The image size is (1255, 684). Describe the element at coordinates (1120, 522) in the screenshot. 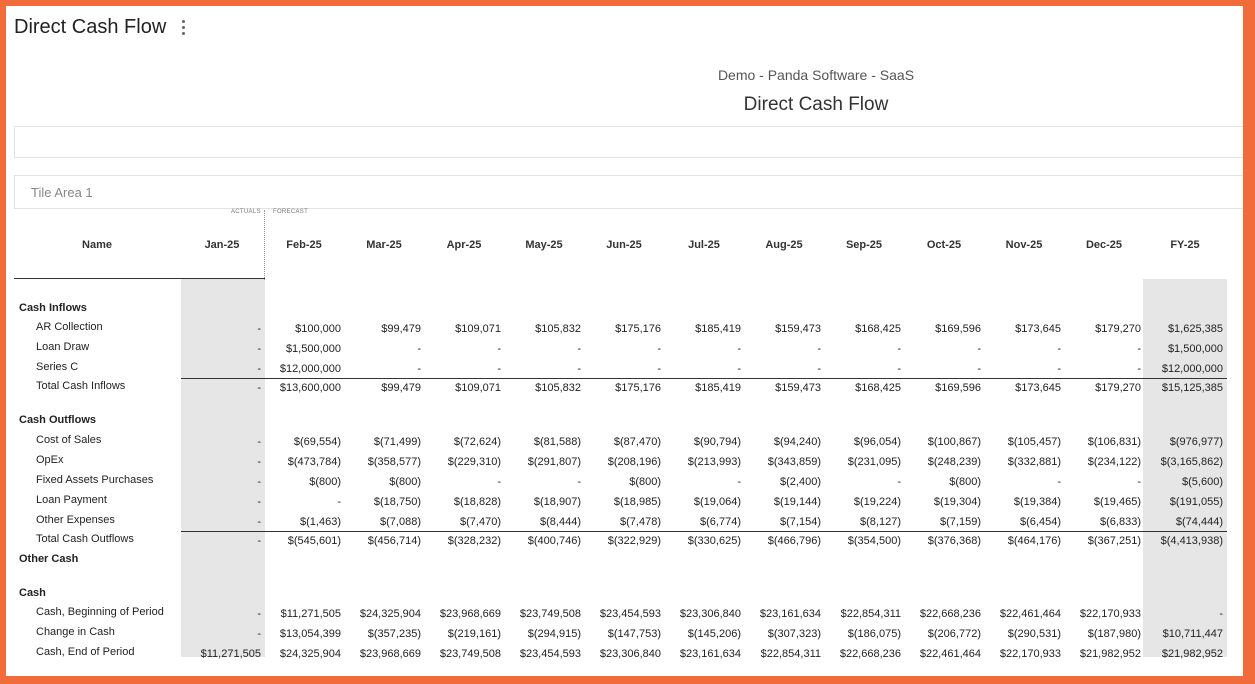

I see `table-cell: $(6,833)` at that location.